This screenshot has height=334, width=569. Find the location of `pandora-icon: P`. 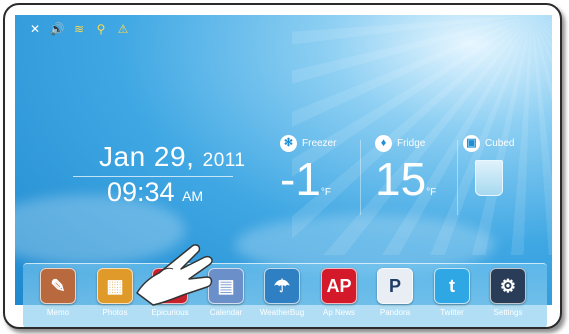

pandora-icon: P is located at coordinates (395, 286).